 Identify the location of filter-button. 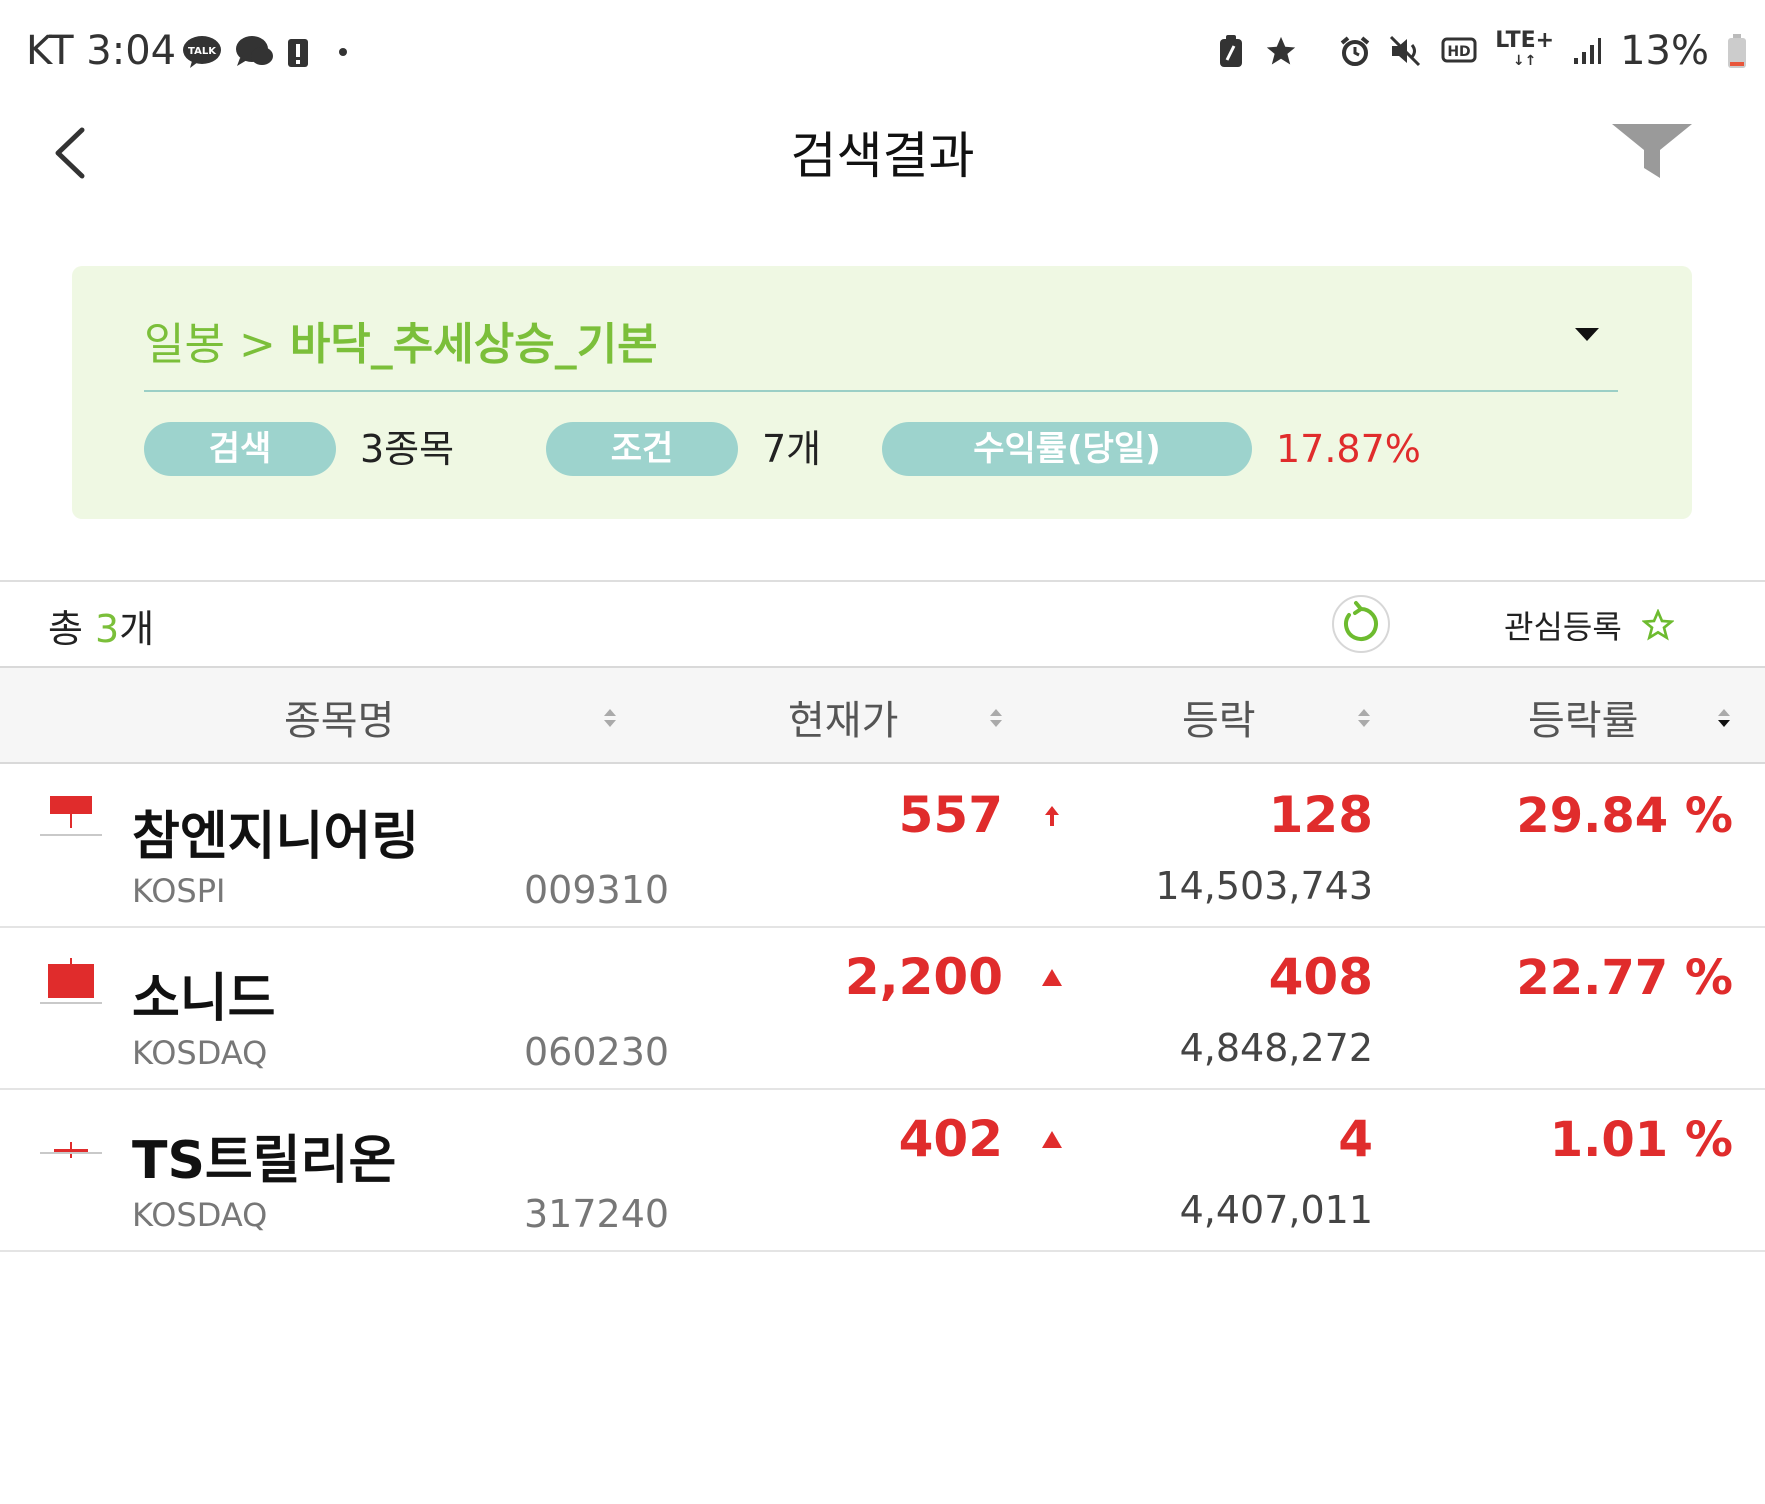
(1652, 151).